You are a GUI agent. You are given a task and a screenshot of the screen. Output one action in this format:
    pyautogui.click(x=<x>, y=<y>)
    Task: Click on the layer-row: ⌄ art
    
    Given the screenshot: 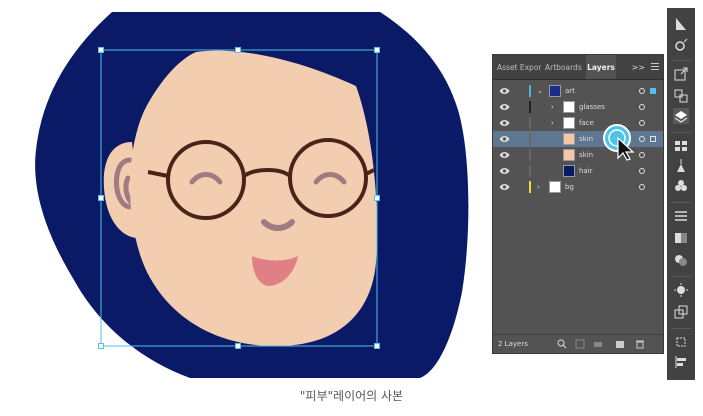 What is the action you would take?
    pyautogui.click(x=578, y=91)
    